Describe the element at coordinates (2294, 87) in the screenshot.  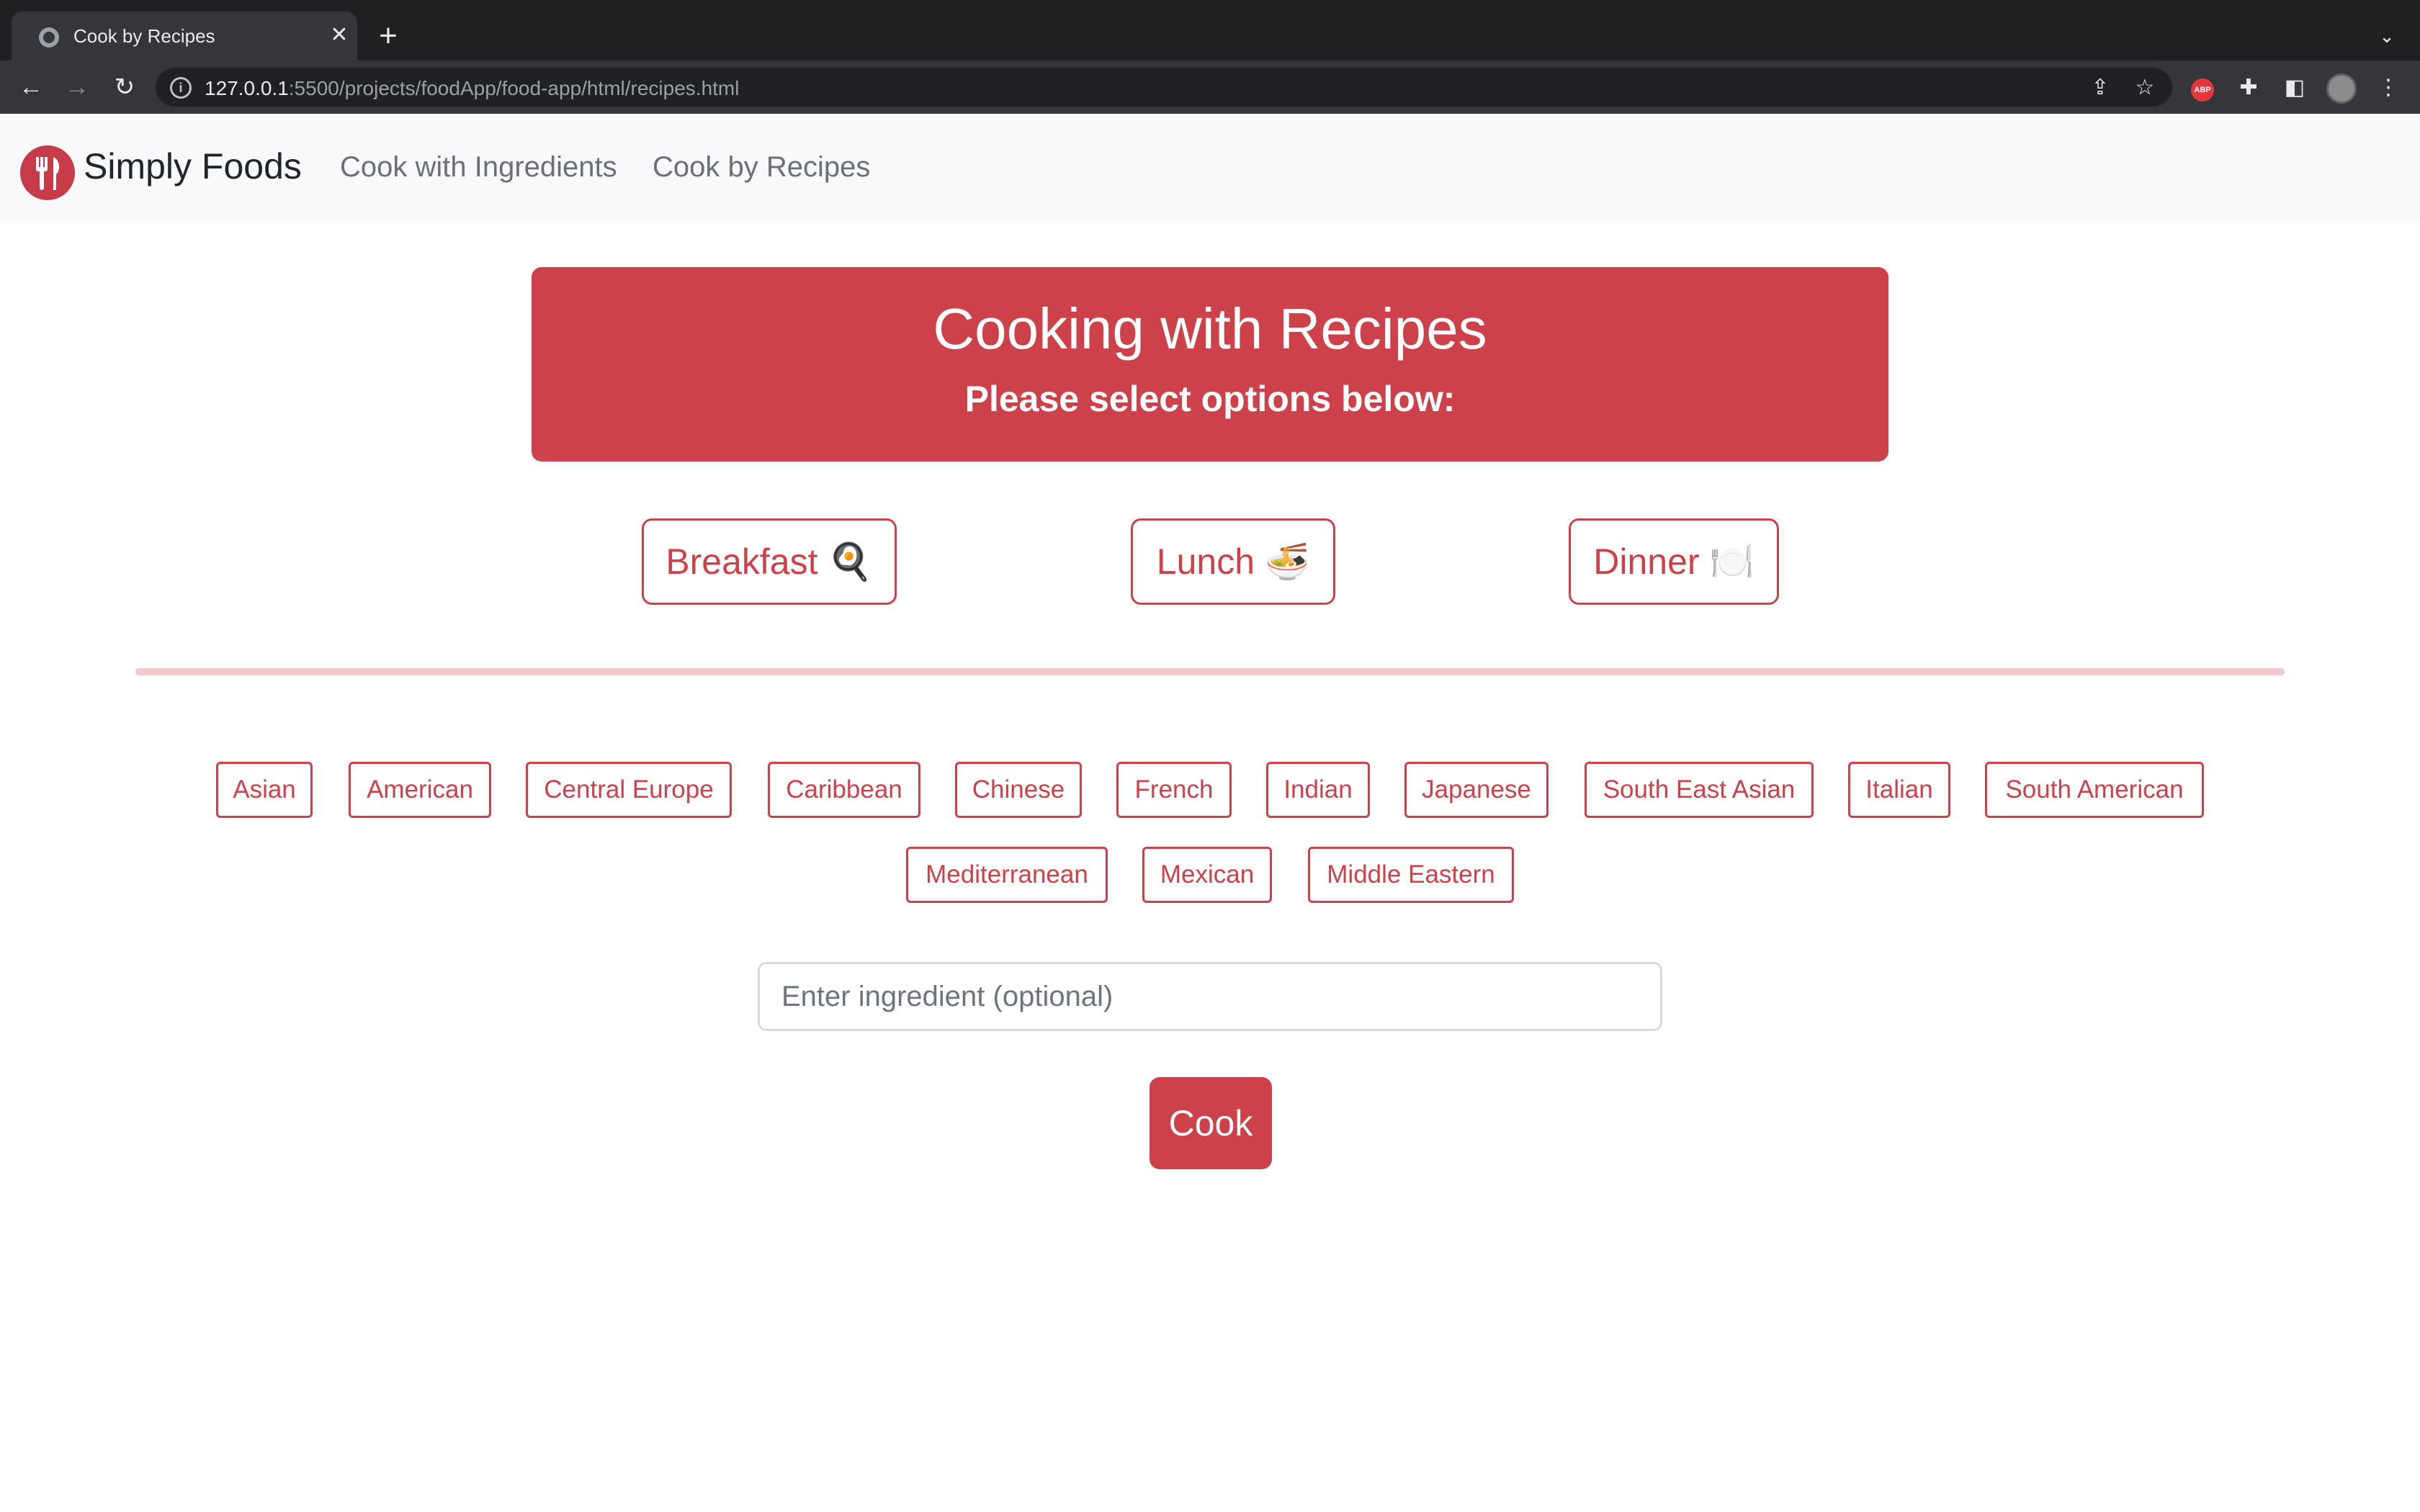
I see `side-panel-icon: ◧` at that location.